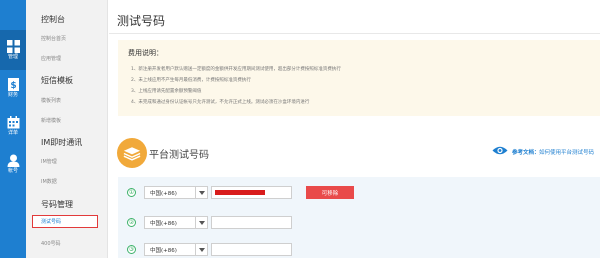 The width and height of the screenshot is (600, 258). What do you see at coordinates (132, 153) in the screenshot?
I see `stack-layers-icon` at bounding box center [132, 153].